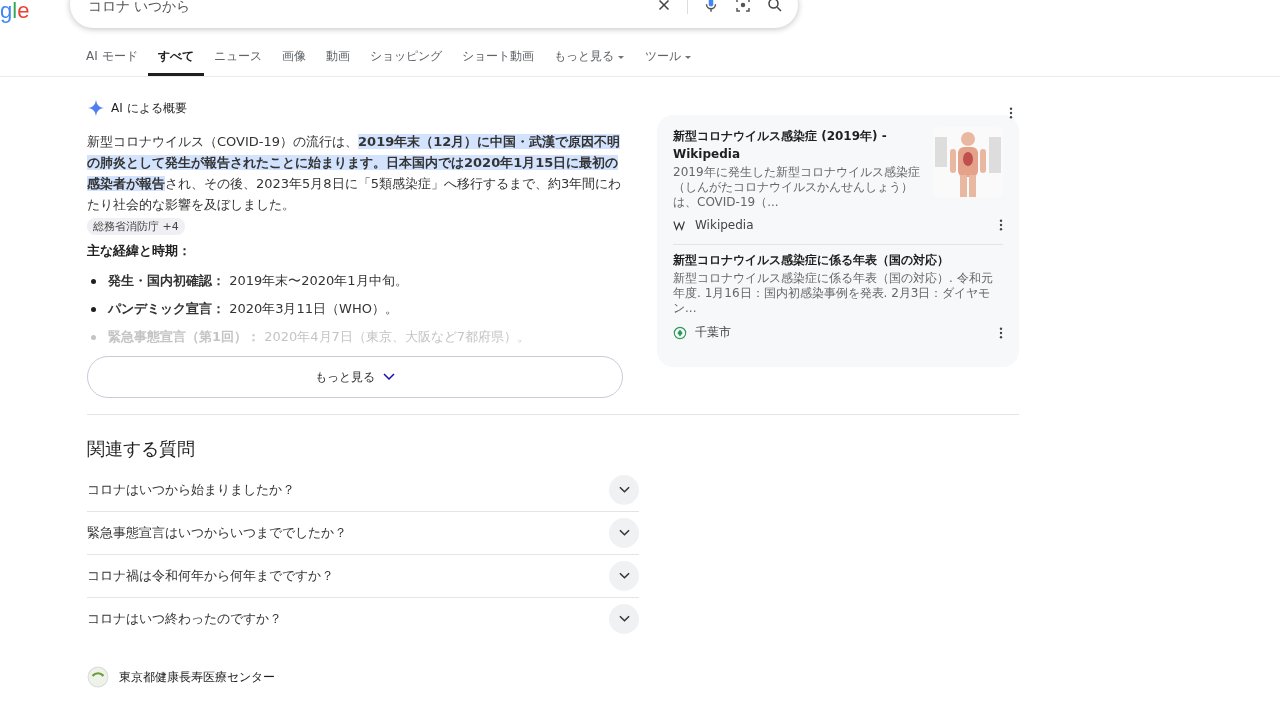 This screenshot has width=1280, height=720. What do you see at coordinates (136, 226) in the screenshot?
I see `source-chip: 総務省消防庁 +4` at bounding box center [136, 226].